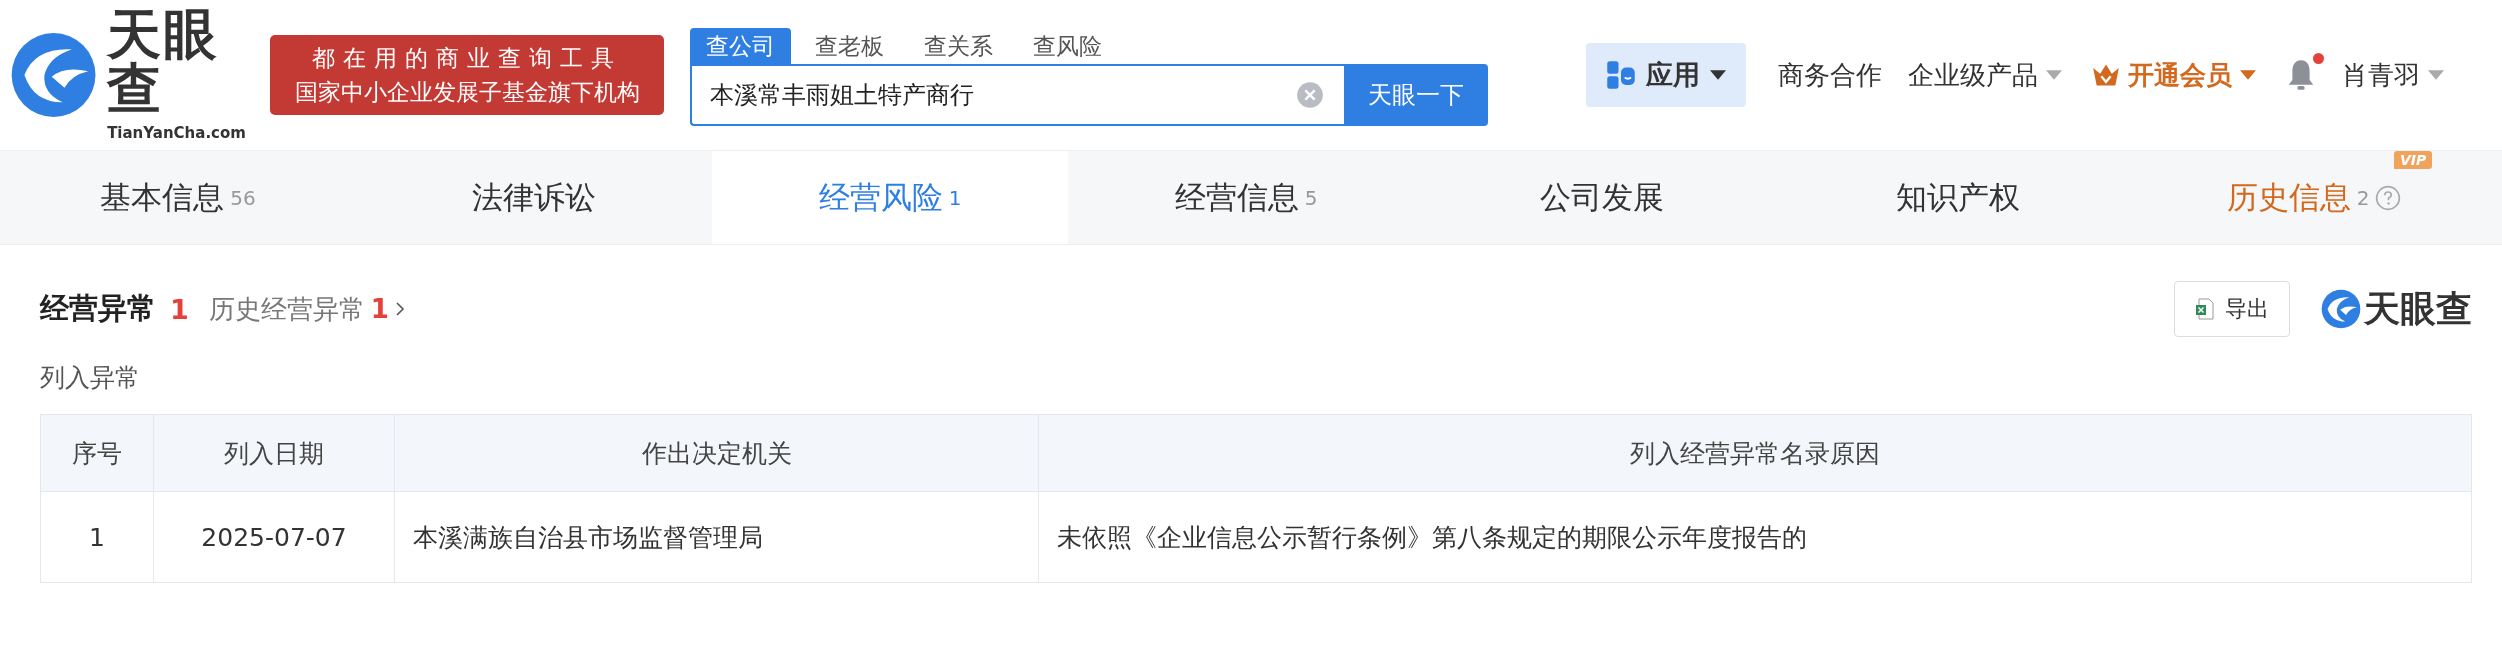 This screenshot has width=2502, height=662. I want to click on promo-banner: 都在用的商业查询工具 国家中小企业发展子基金旗下机构, so click(467, 75).